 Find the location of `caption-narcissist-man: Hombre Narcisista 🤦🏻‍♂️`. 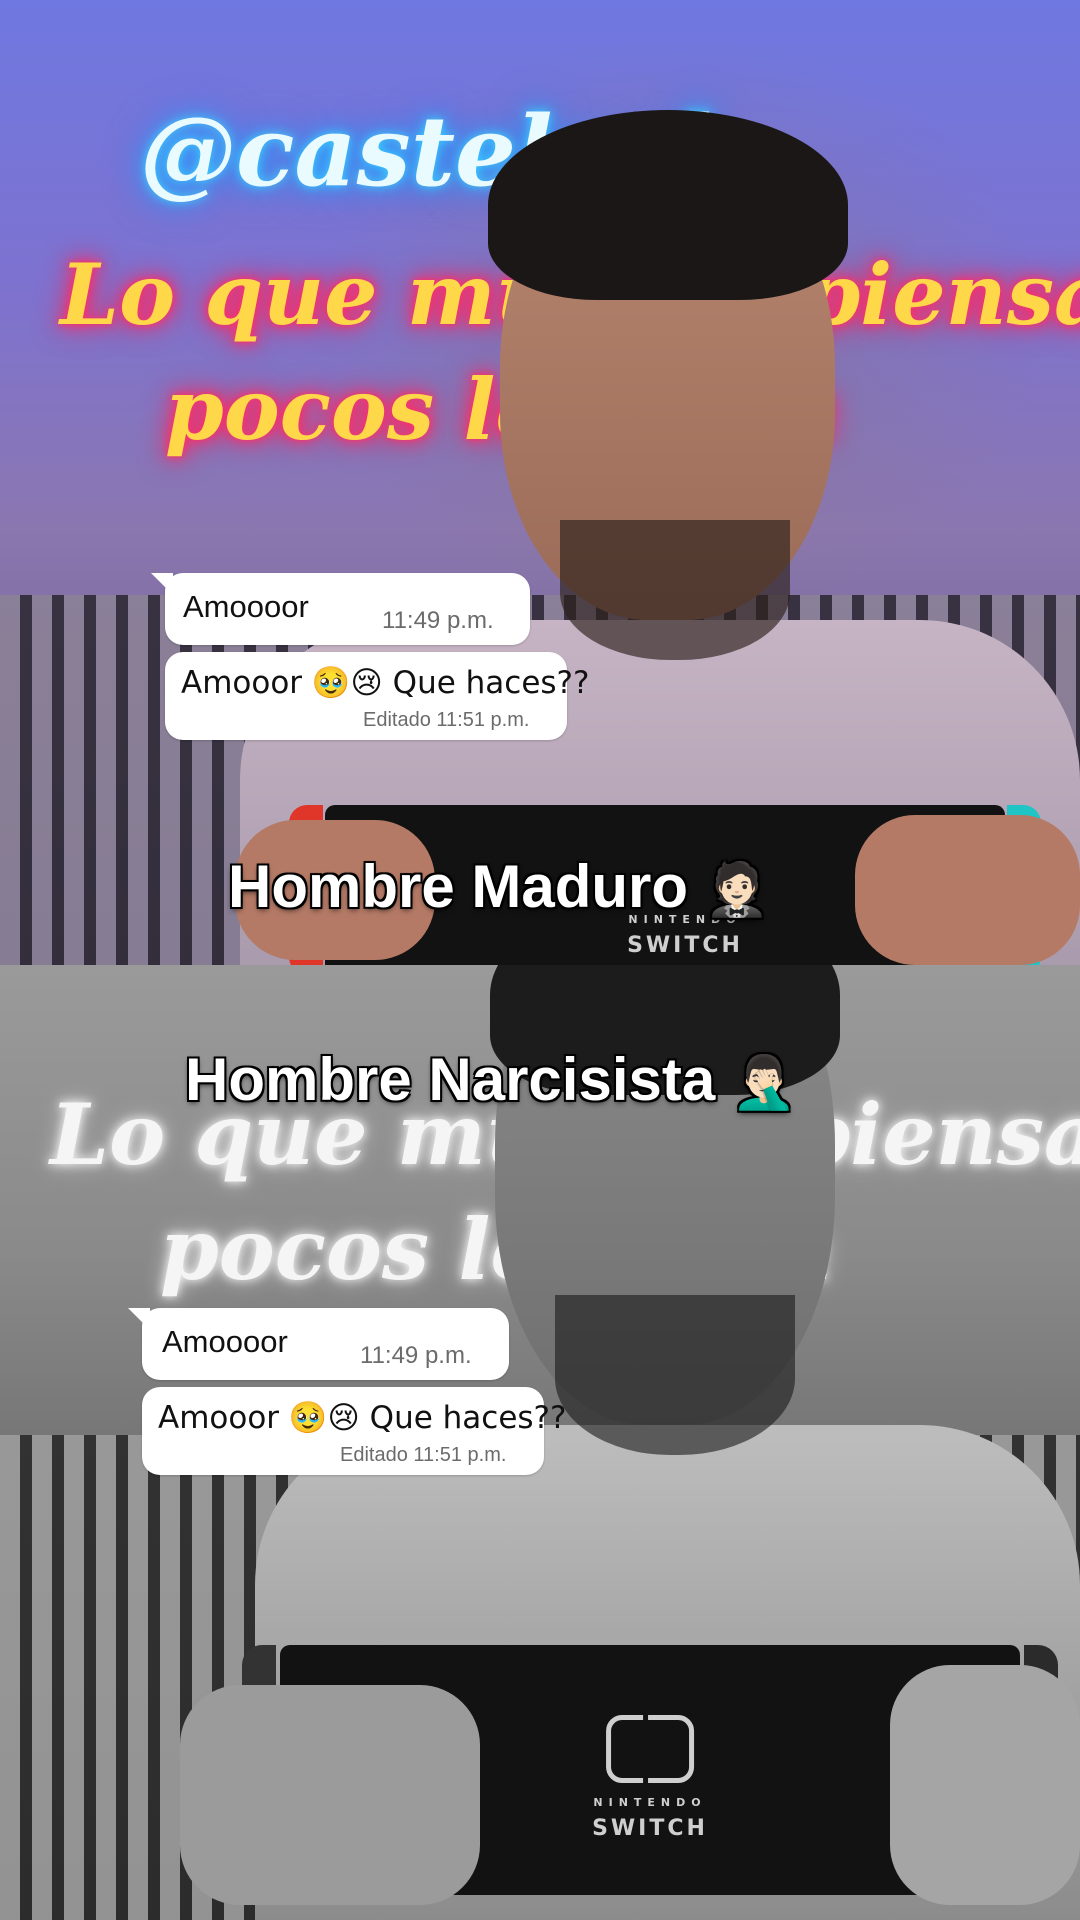

caption-narcissist-man: Hombre Narcisista 🤦🏻‍♂️ is located at coordinates (491, 1079).